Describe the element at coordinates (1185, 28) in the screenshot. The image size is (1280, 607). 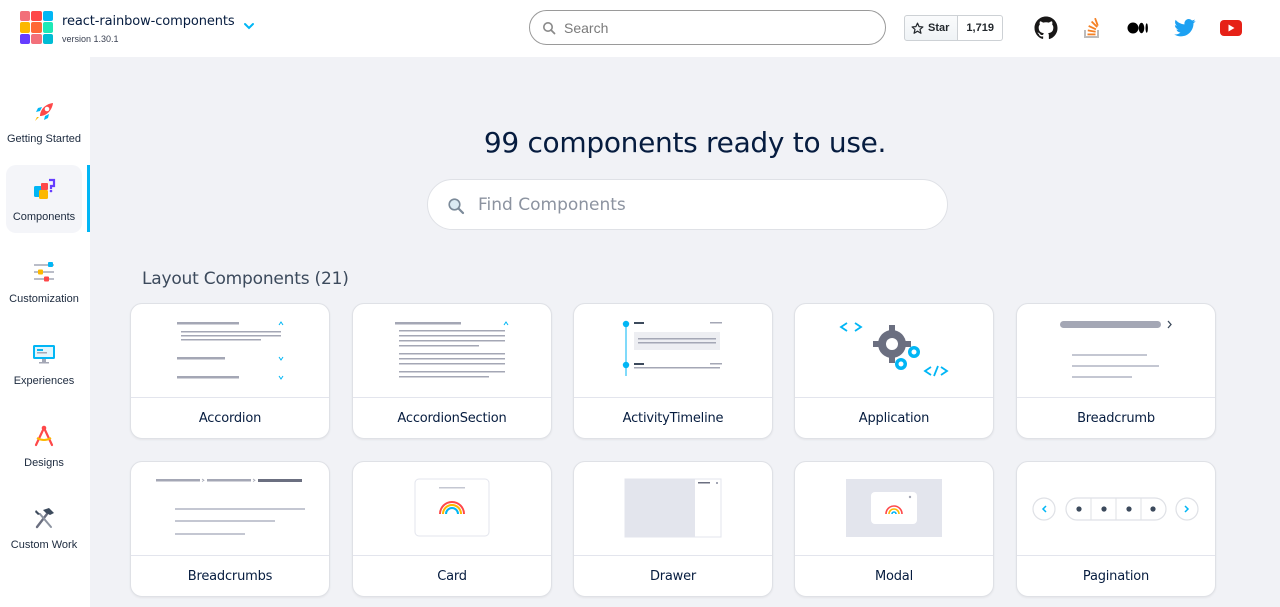
I see `twitter-icon` at that location.